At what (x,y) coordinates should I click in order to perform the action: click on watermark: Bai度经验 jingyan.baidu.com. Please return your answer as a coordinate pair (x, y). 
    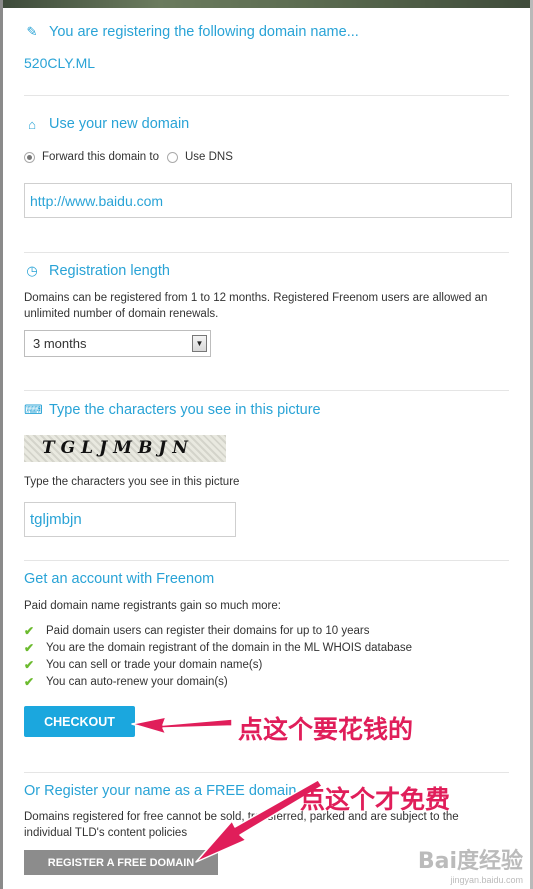
    Looking at the image, I should click on (470, 864).